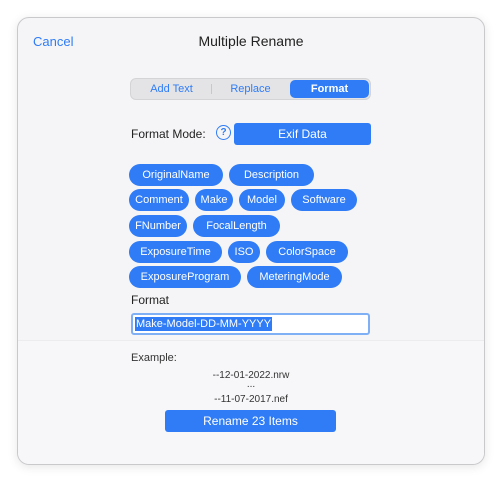 The height and width of the screenshot is (480, 500). Describe the element at coordinates (294, 277) in the screenshot. I see `tag-metering-mode: MeteringMode` at that location.